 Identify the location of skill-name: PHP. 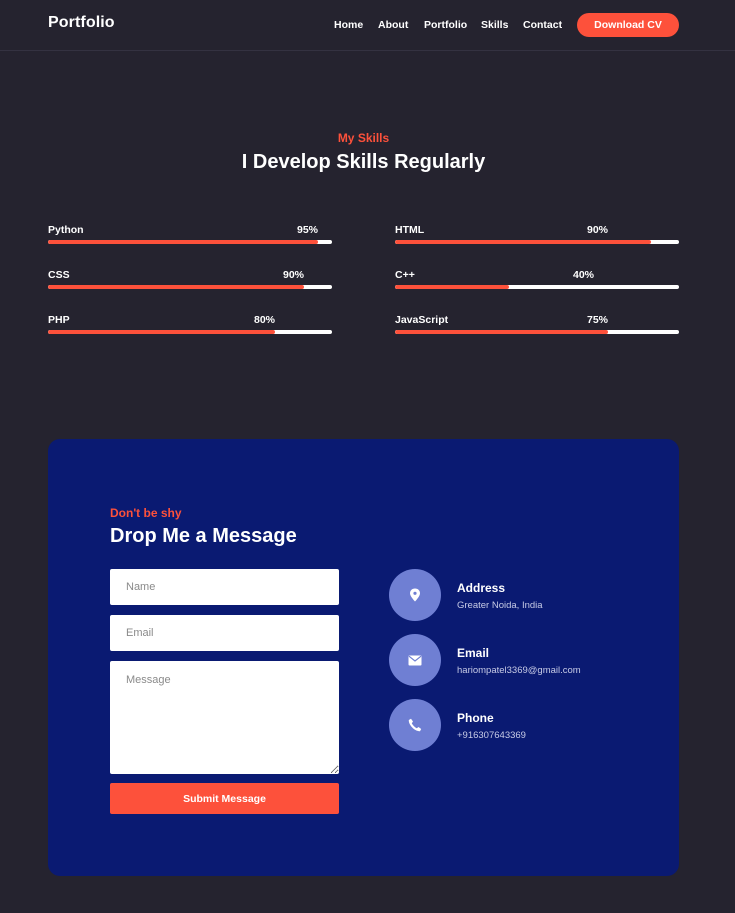
(59, 320).